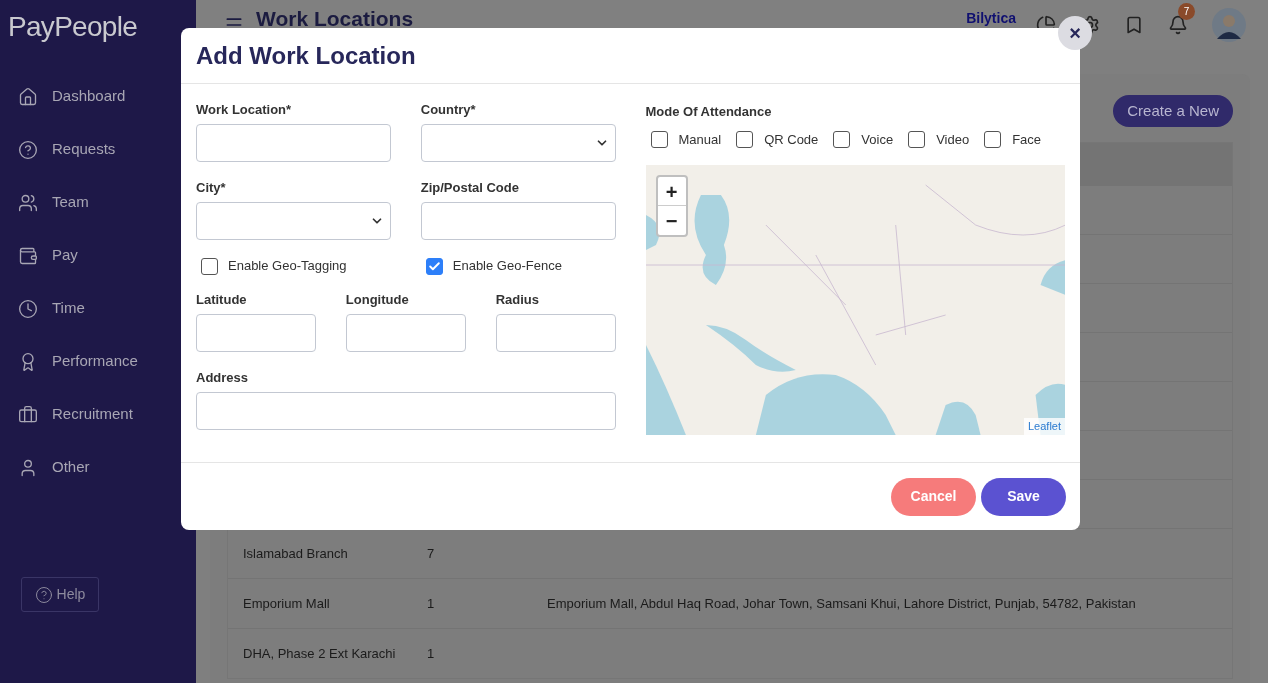  I want to click on bookmark-icon, so click(1134, 25).